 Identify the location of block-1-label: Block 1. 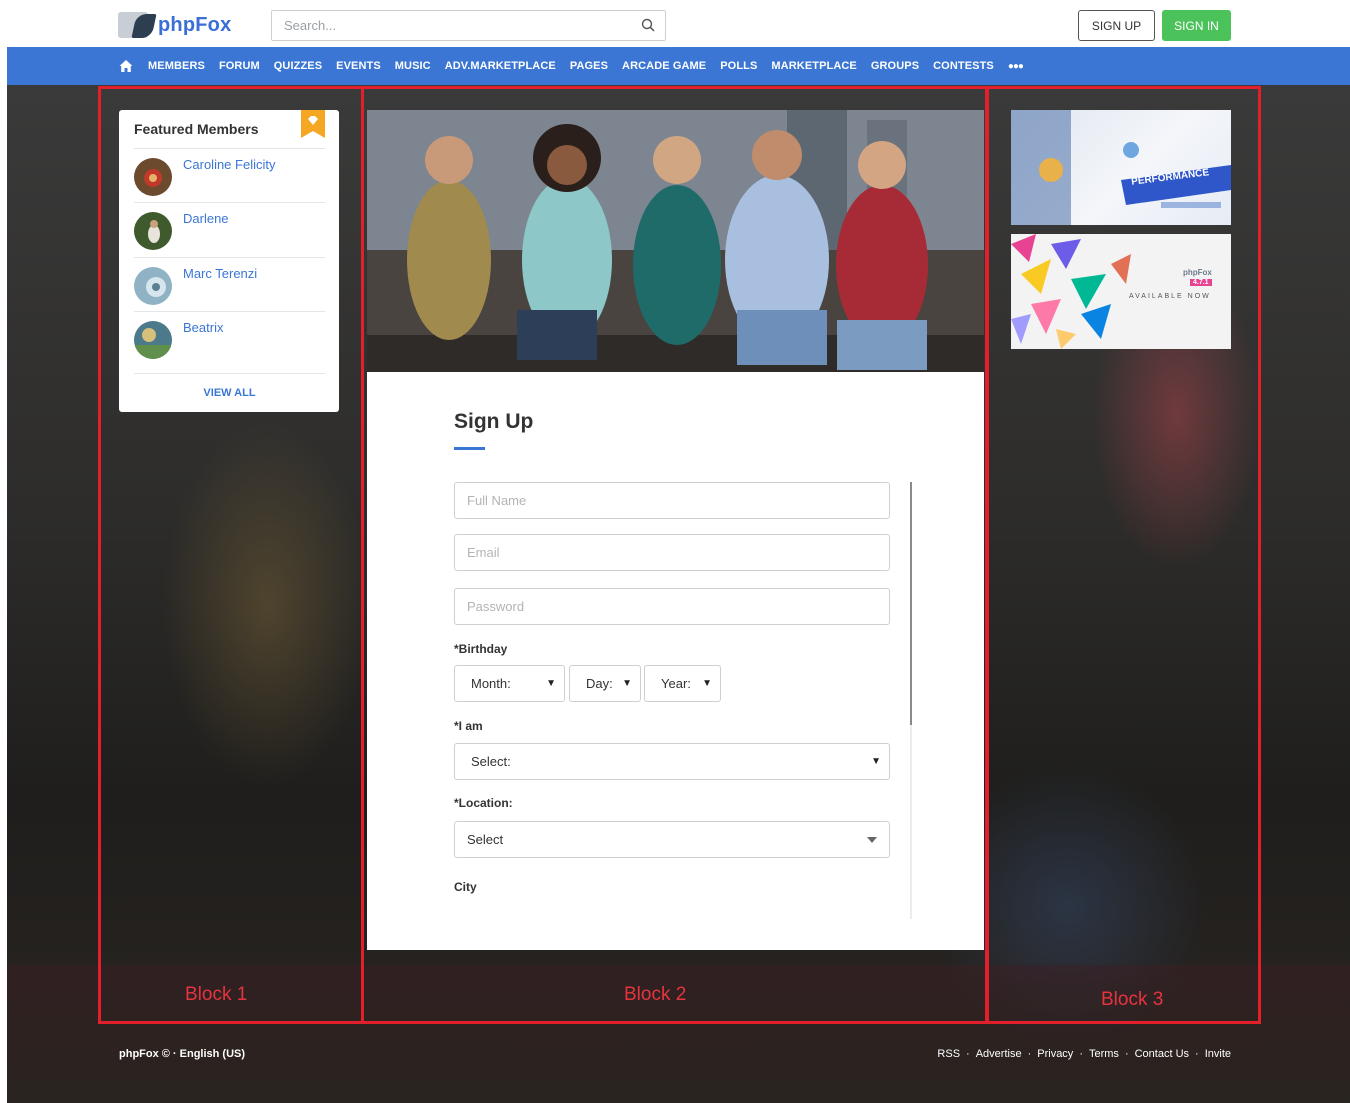
(216, 994).